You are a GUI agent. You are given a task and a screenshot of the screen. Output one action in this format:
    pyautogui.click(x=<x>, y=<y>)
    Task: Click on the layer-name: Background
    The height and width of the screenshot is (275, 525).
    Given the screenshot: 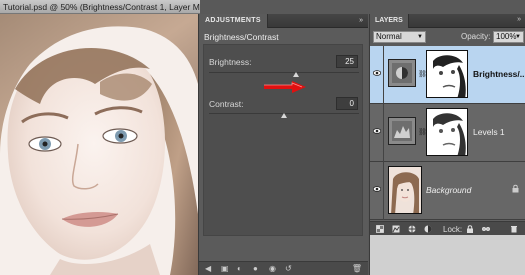 What is the action you would take?
    pyautogui.click(x=448, y=190)
    